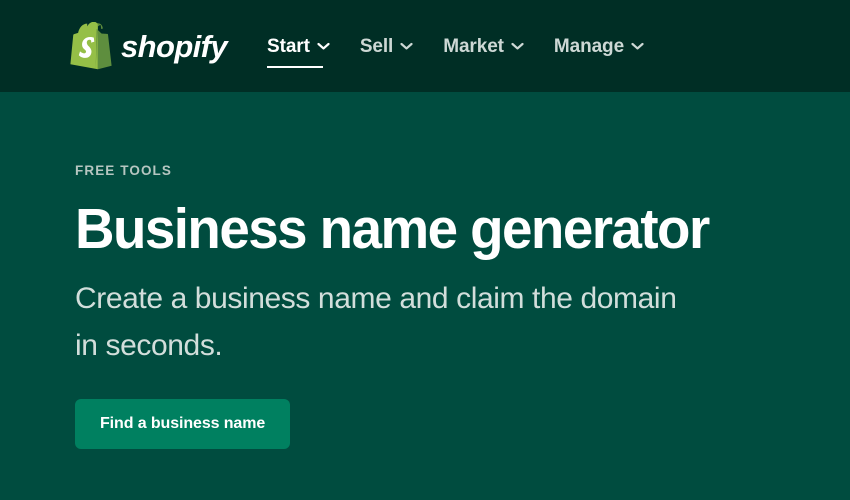 Image resolution: width=850 pixels, height=500 pixels. I want to click on find-business-name-button: Find a business name, so click(183, 423).